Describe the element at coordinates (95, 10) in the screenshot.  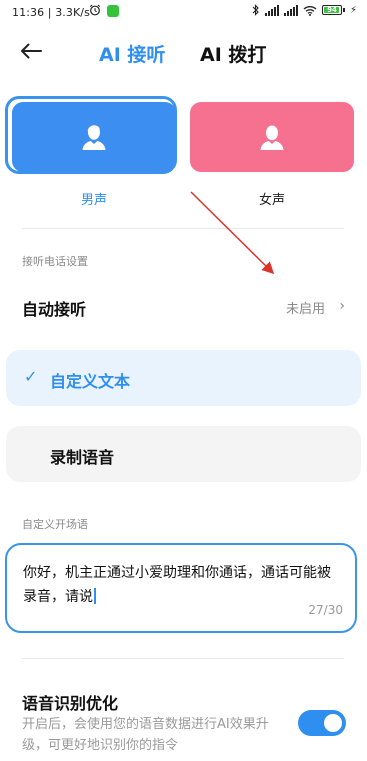
I see `alarm-icon` at that location.